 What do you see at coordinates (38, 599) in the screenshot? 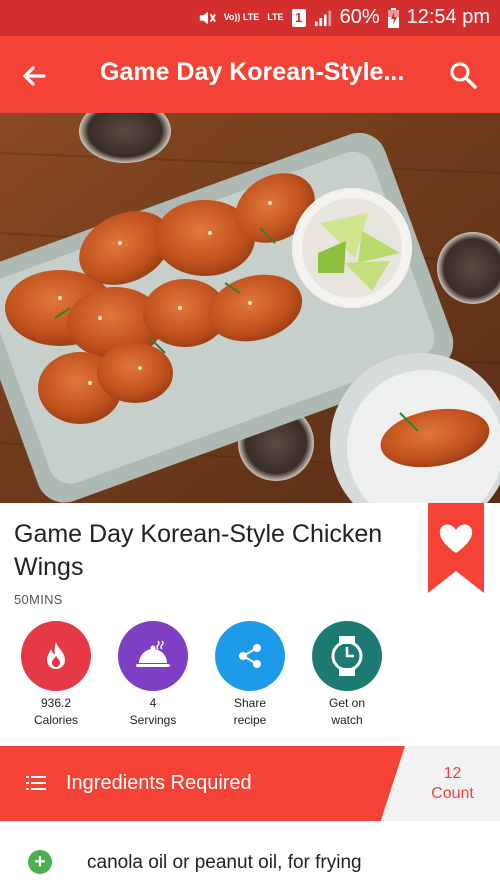
I see `recipe-duration: 50MINS` at bounding box center [38, 599].